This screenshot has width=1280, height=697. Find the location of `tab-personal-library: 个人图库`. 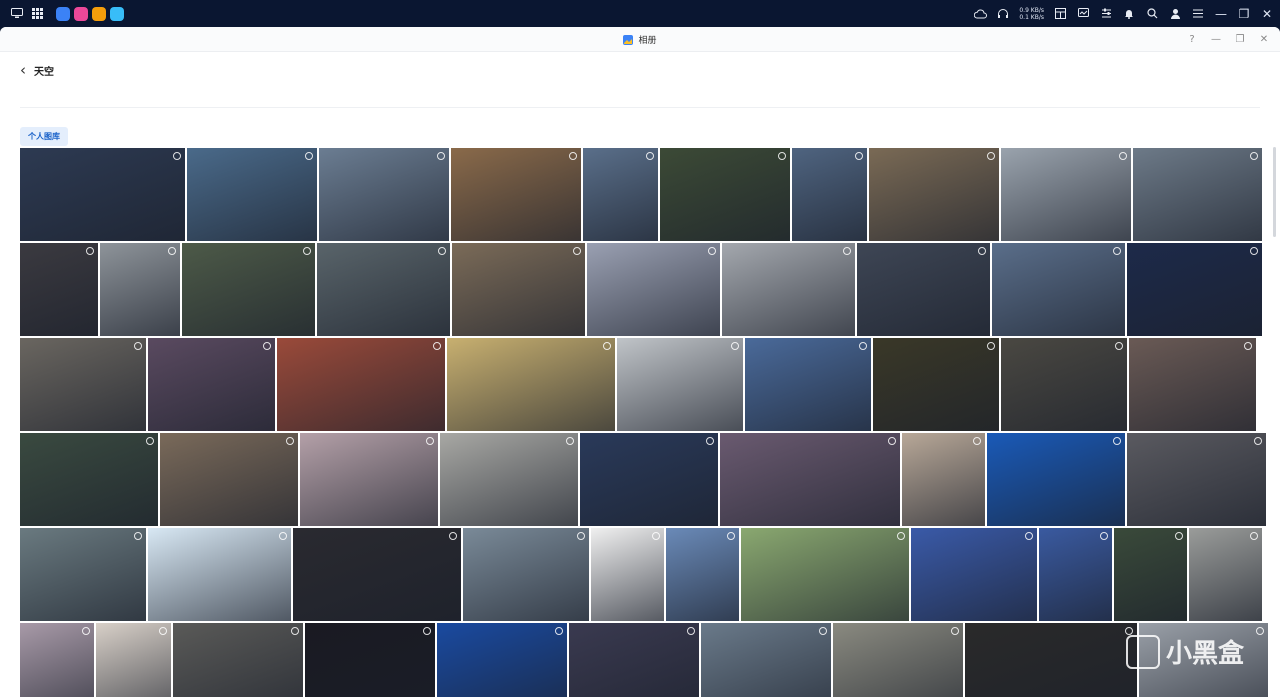

tab-personal-library: 个人图库 is located at coordinates (44, 136).